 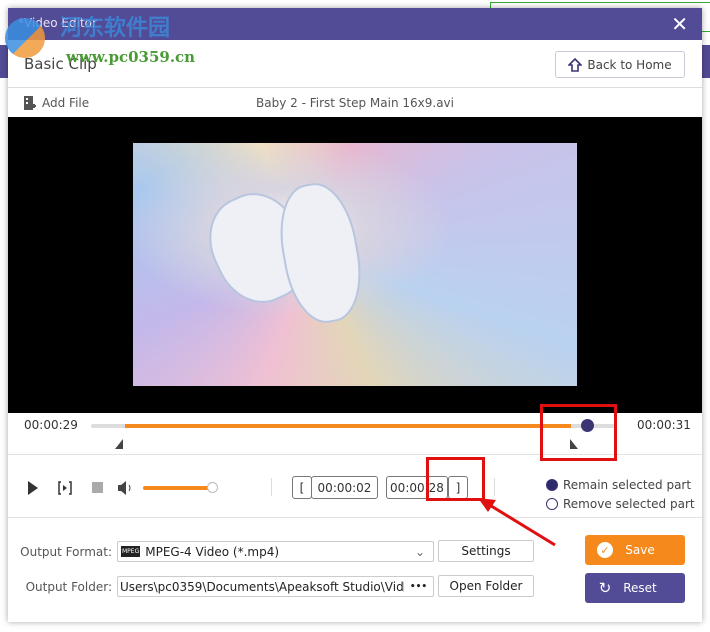 I want to click on remain-selected-radio: Remain selected part, so click(x=618, y=485).